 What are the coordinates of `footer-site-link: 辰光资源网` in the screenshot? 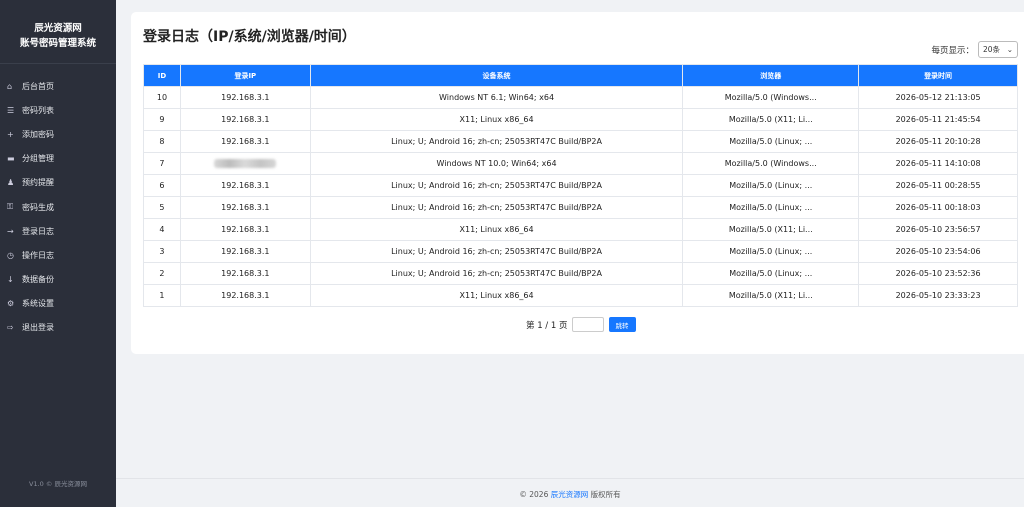 It's located at (570, 494).